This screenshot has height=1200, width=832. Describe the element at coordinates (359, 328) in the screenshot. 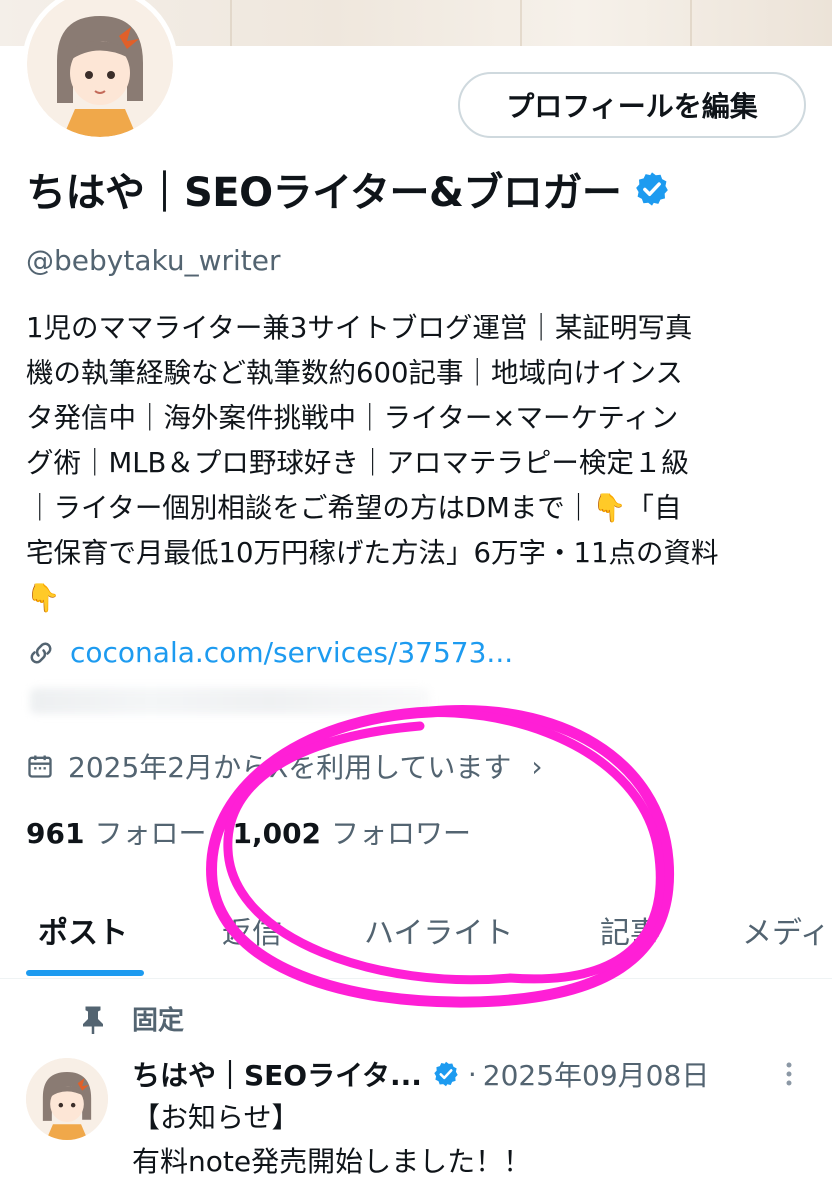

I see `bio-line: 1児のママライター兼3サイトブログ運営｜某証明写真` at that location.